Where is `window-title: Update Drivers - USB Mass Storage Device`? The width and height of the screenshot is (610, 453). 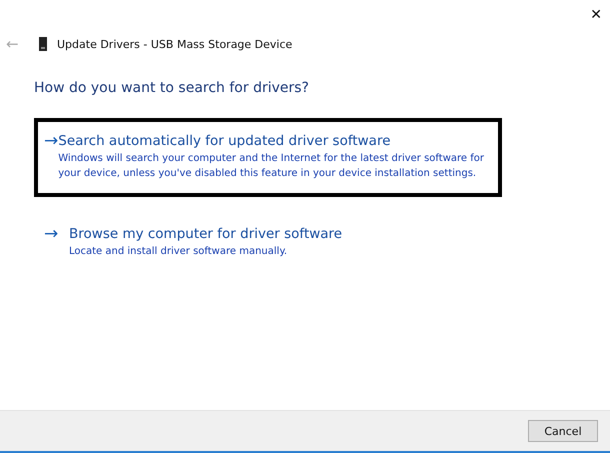
window-title: Update Drivers - USB Mass Storage Device is located at coordinates (174, 44).